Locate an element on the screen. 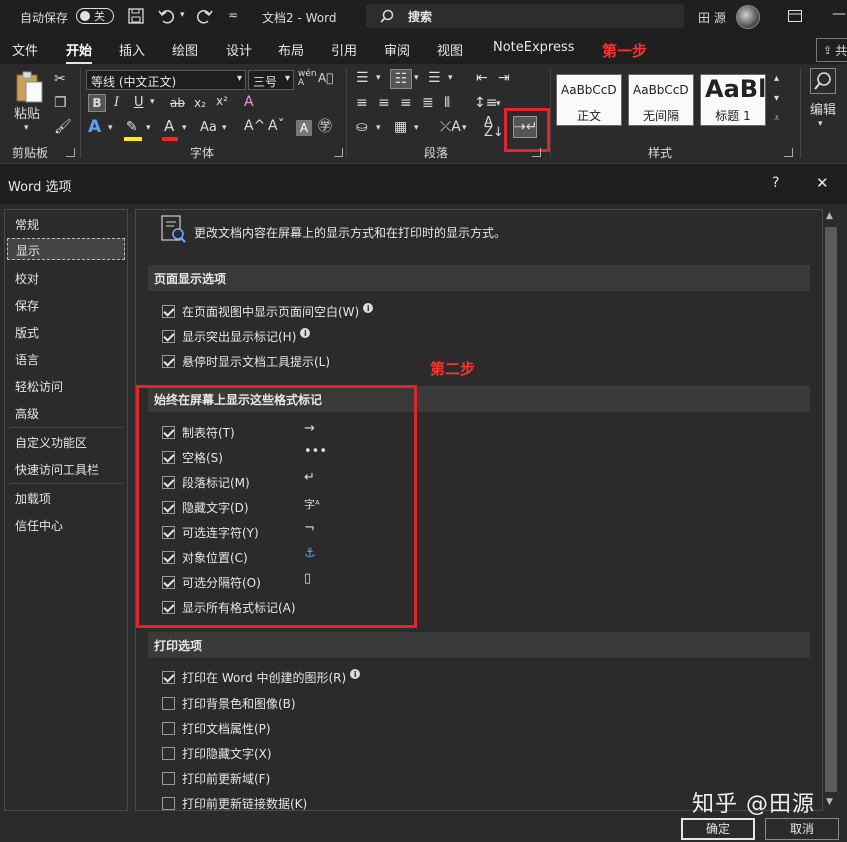 The height and width of the screenshot is (842, 847). style-no-spacing: AaBbCcD 无间隔 is located at coordinates (661, 100).